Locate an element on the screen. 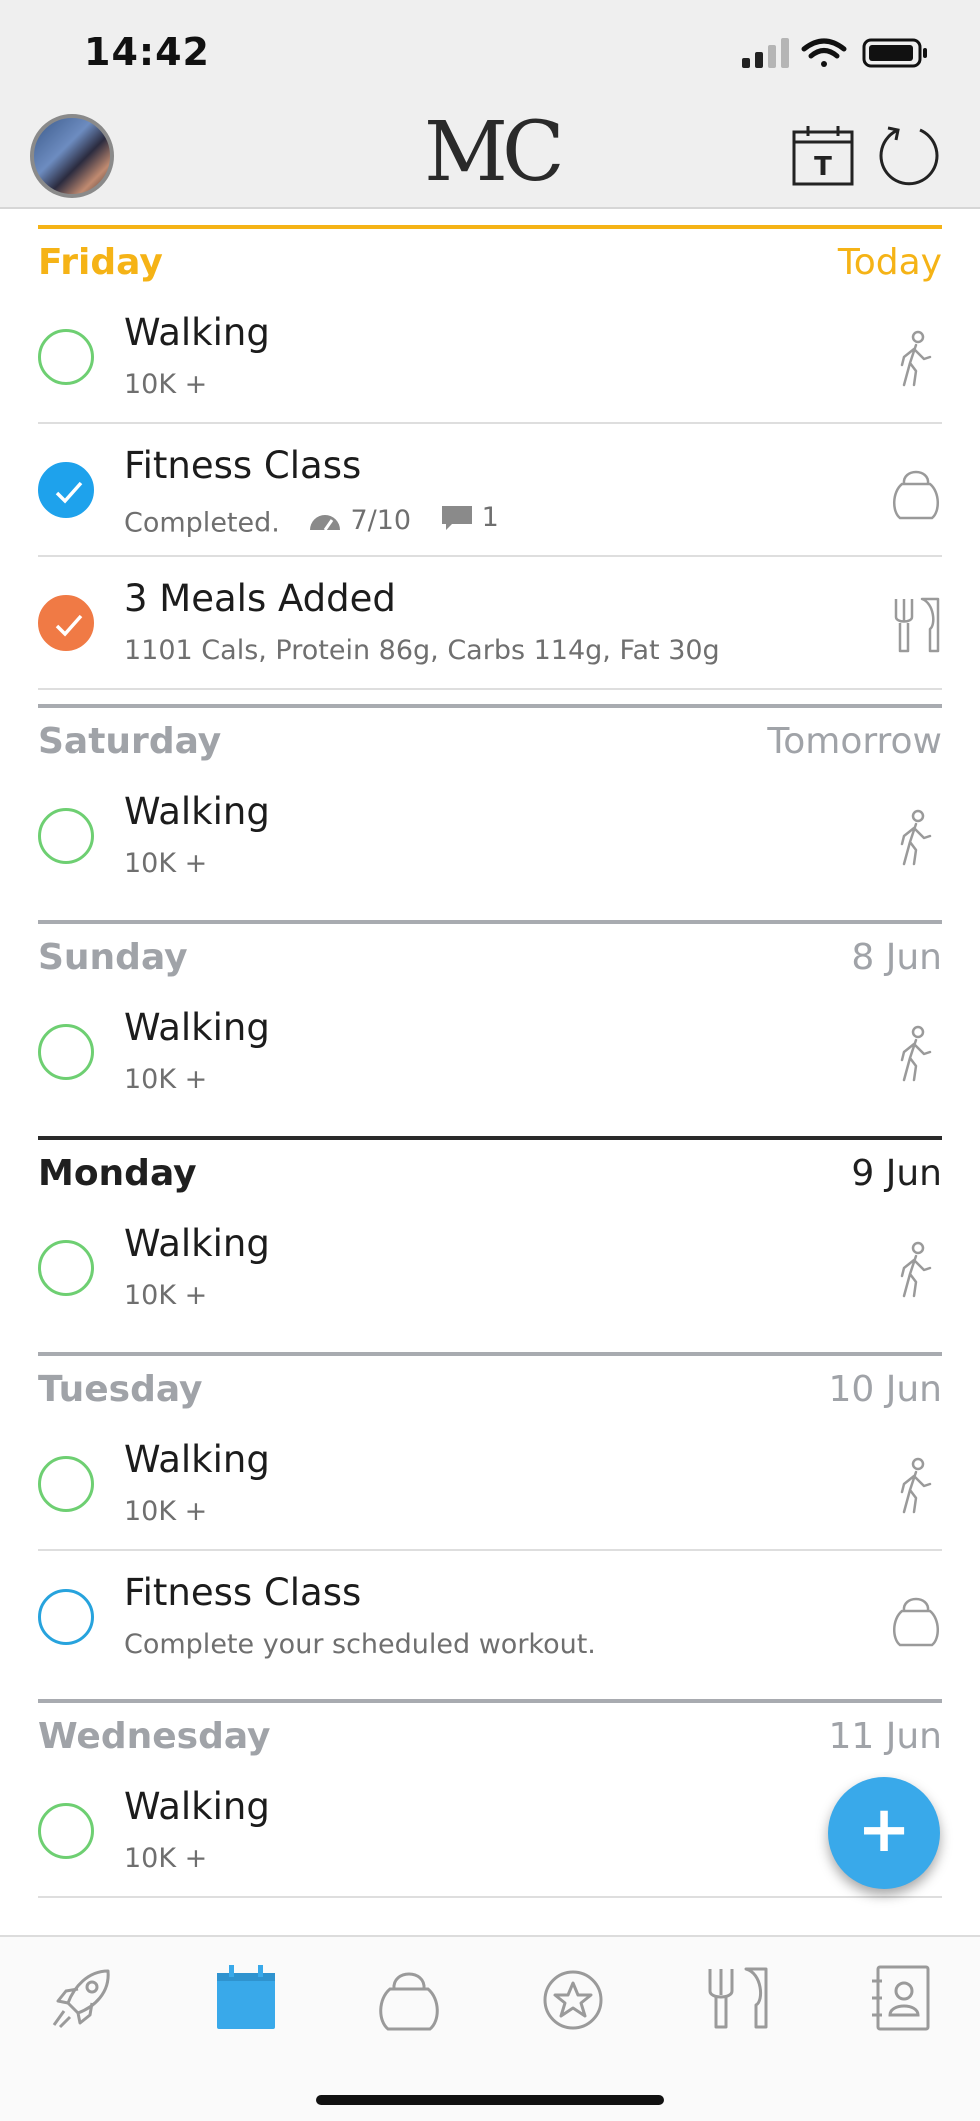 The image size is (980, 2121). rocket-icon is located at coordinates (83, 1998).